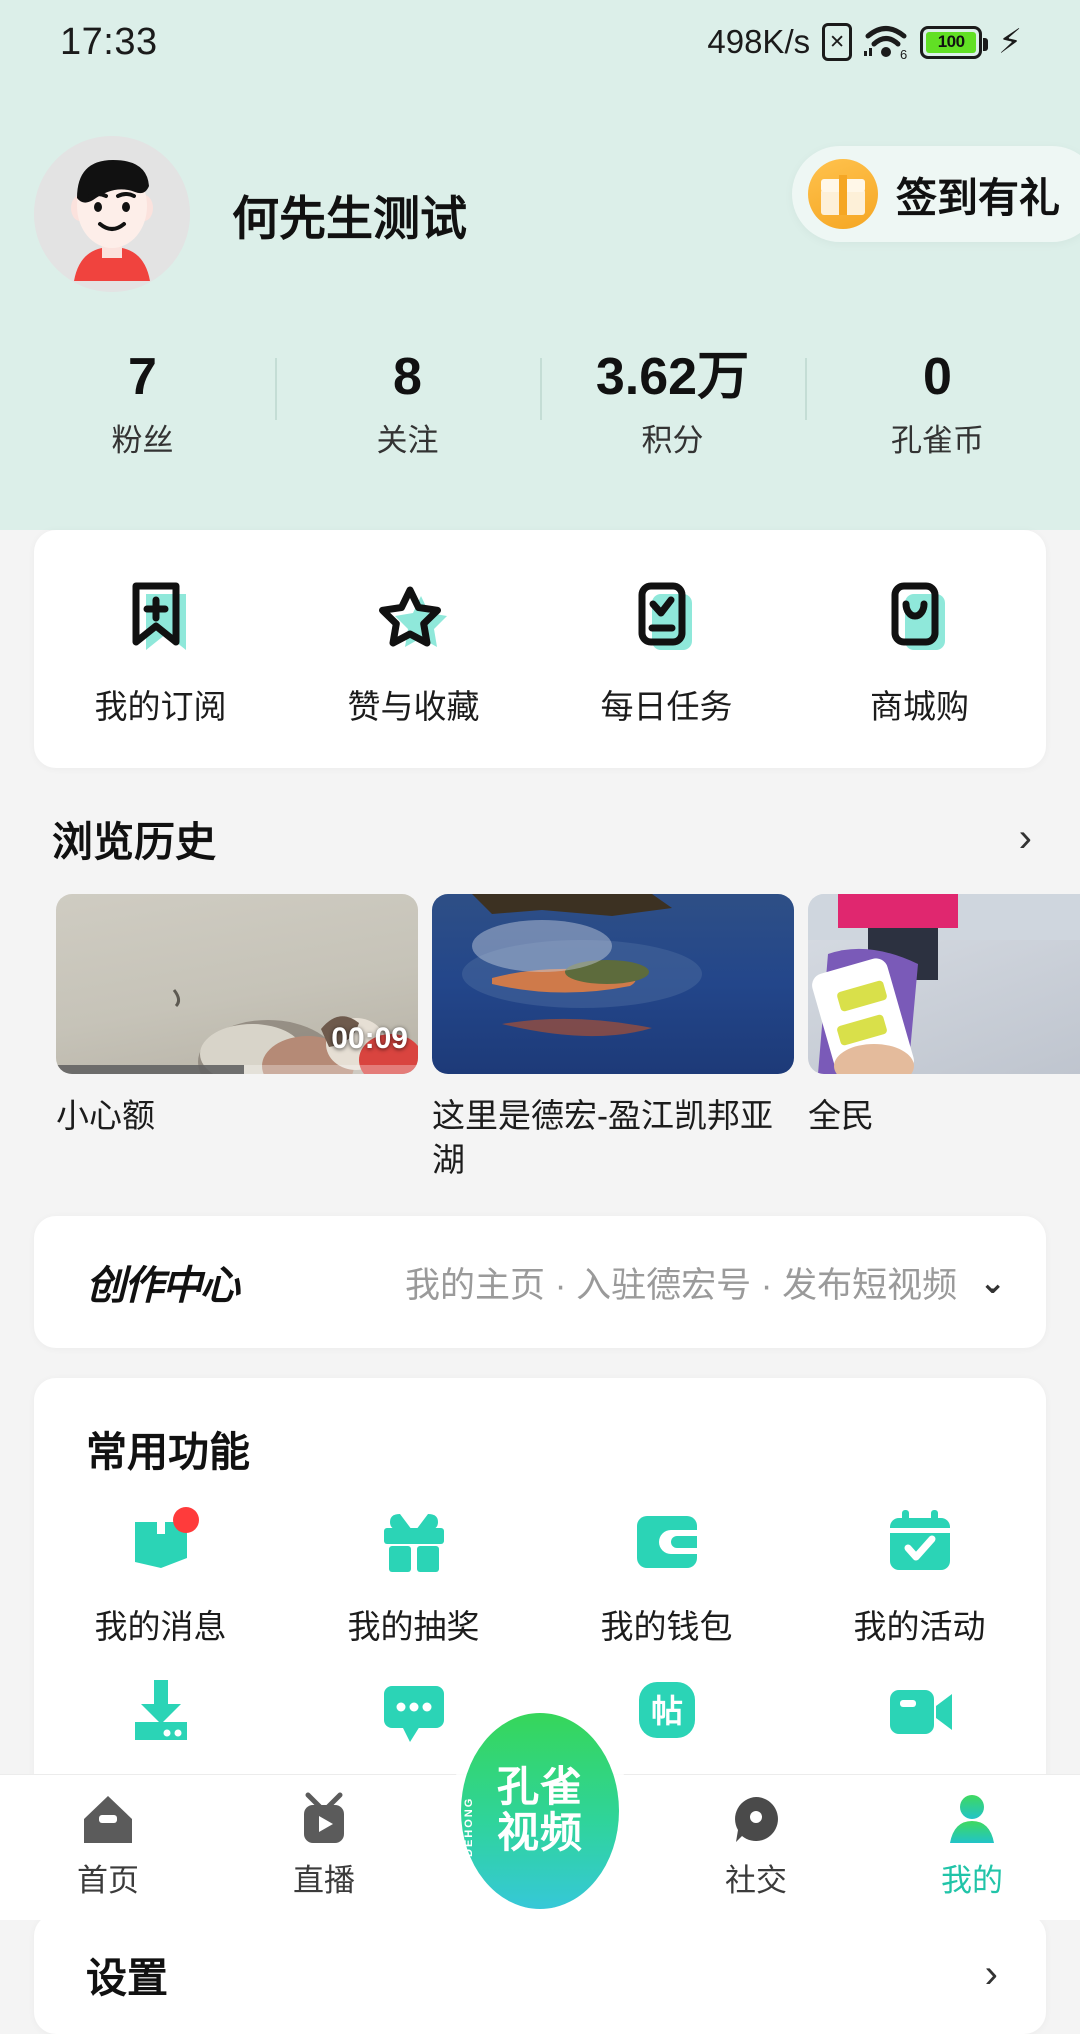 Image resolution: width=1080 pixels, height=2034 pixels. I want to click on history-item: 全民, so click(944, 1038).